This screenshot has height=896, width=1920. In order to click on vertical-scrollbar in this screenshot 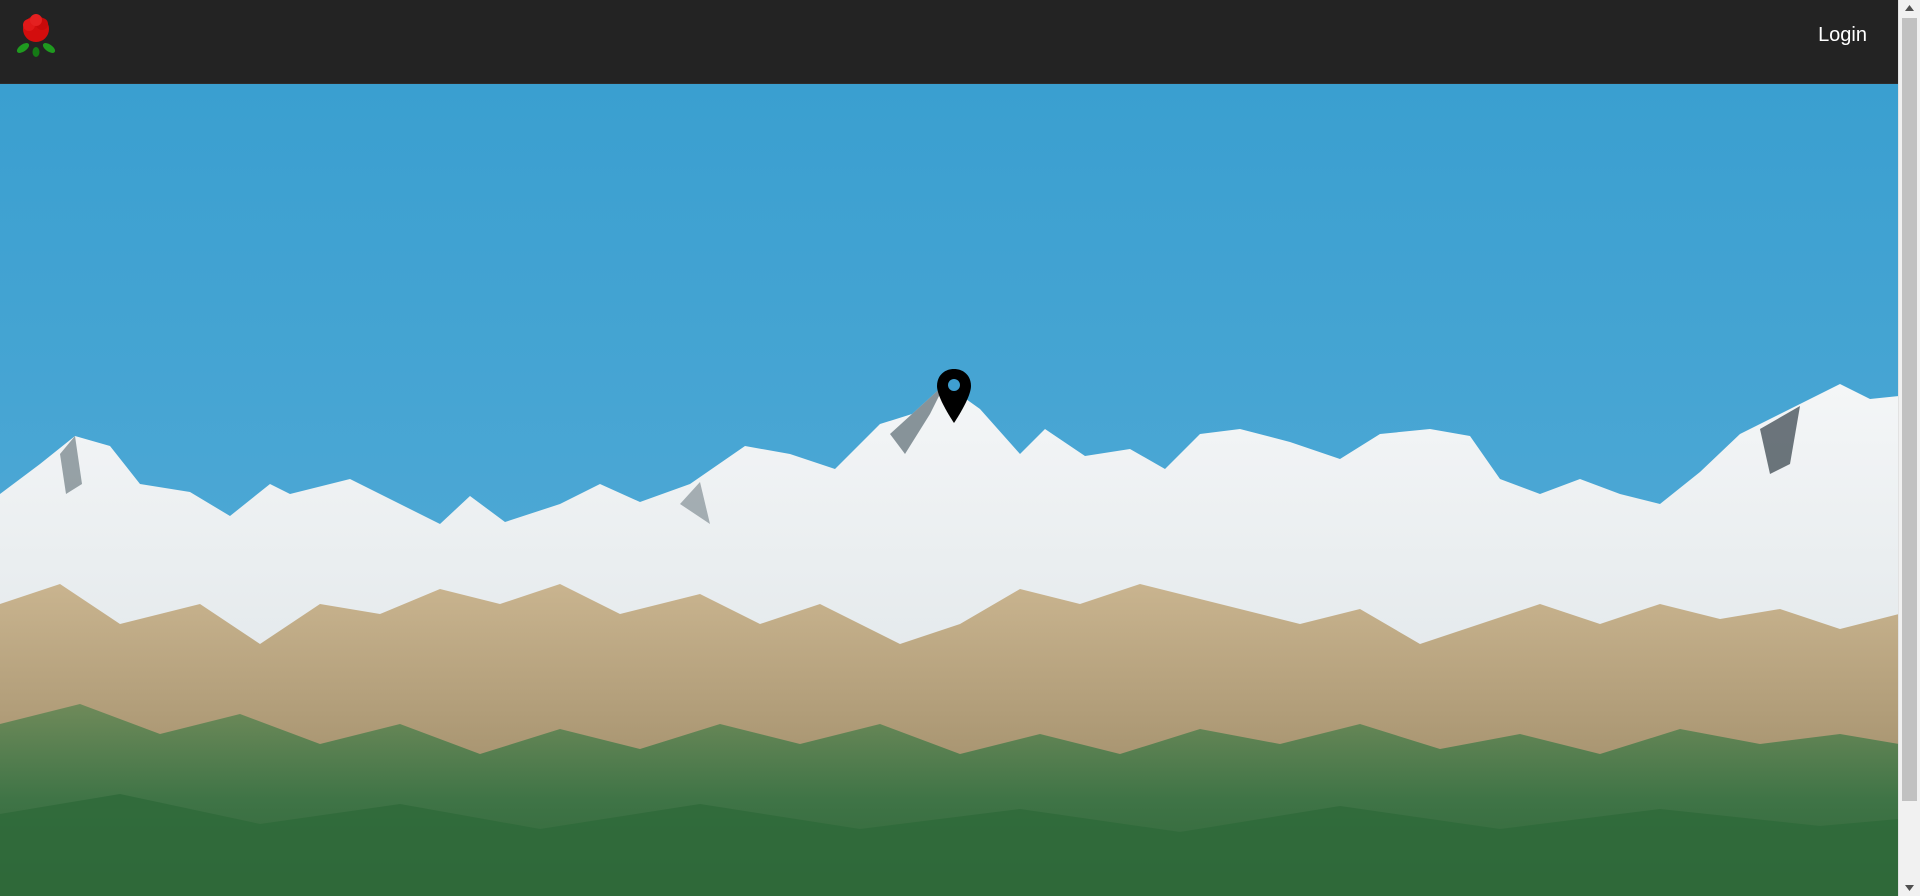, I will do `click(1909, 448)`.